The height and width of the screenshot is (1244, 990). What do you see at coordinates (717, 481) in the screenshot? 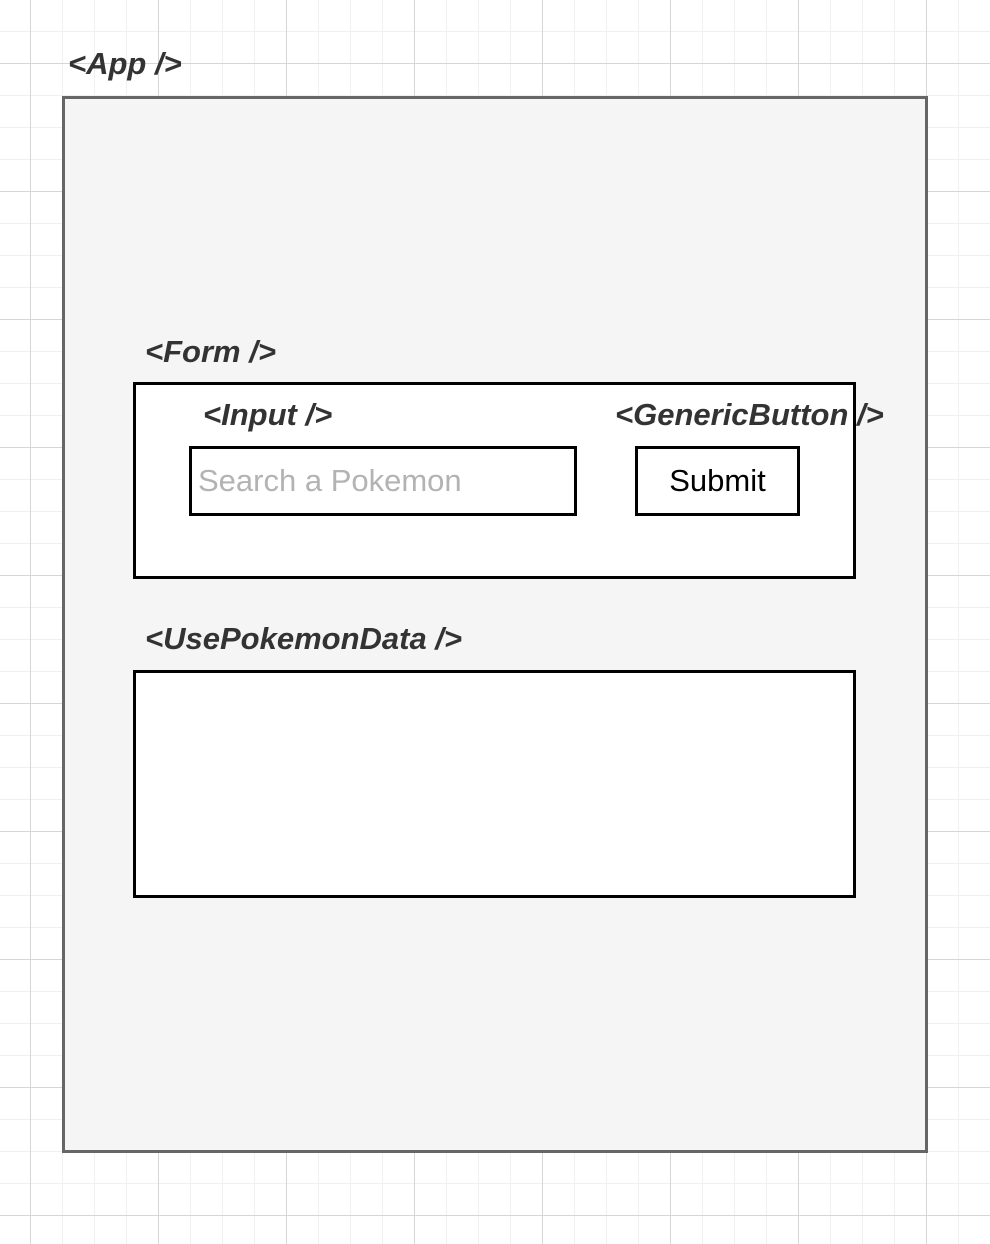
I see `submit-button: Submit` at bounding box center [717, 481].